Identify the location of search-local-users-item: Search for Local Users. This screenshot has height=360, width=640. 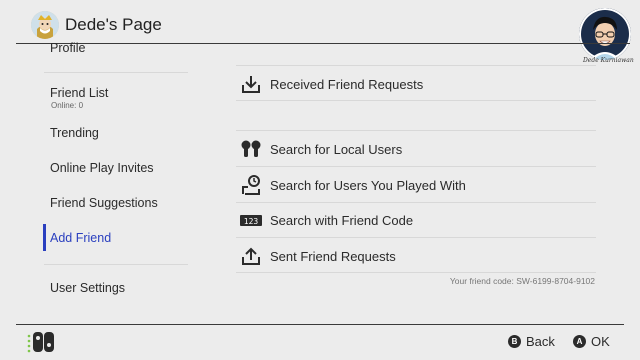
(416, 149).